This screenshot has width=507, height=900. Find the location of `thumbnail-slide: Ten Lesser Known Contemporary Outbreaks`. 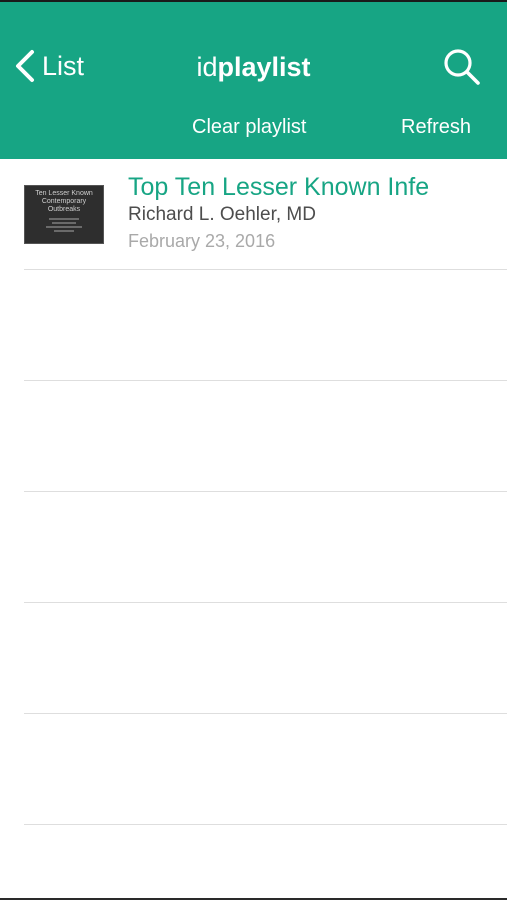

thumbnail-slide: Ten Lesser Known Contemporary Outbreaks is located at coordinates (64, 208).